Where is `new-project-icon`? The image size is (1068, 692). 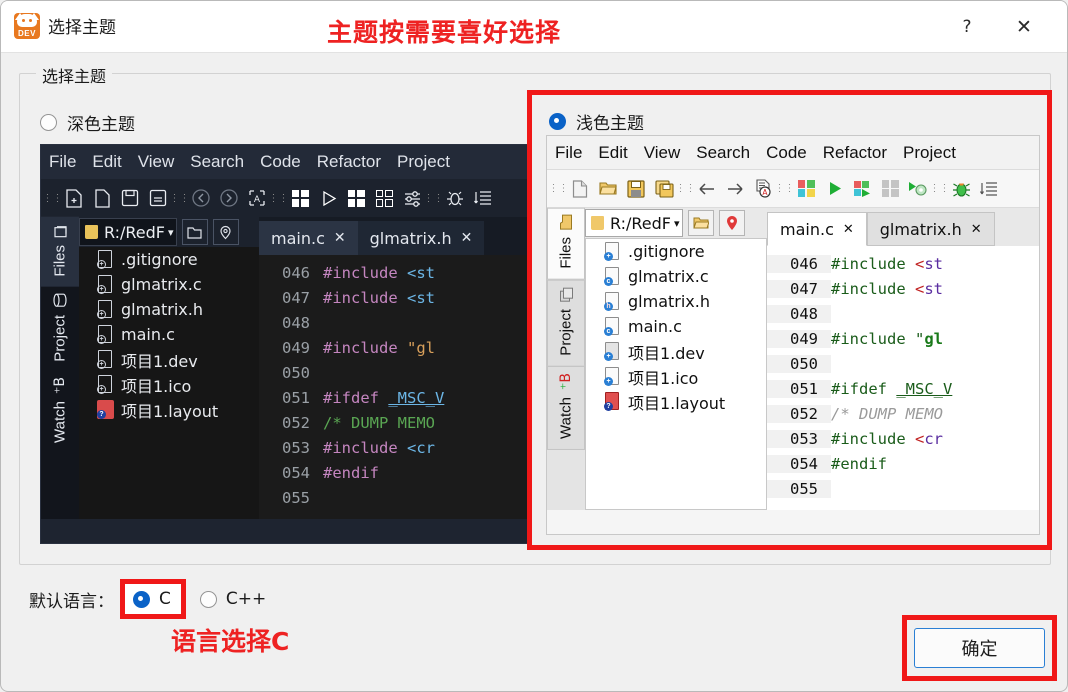 new-project-icon is located at coordinates (74, 198).